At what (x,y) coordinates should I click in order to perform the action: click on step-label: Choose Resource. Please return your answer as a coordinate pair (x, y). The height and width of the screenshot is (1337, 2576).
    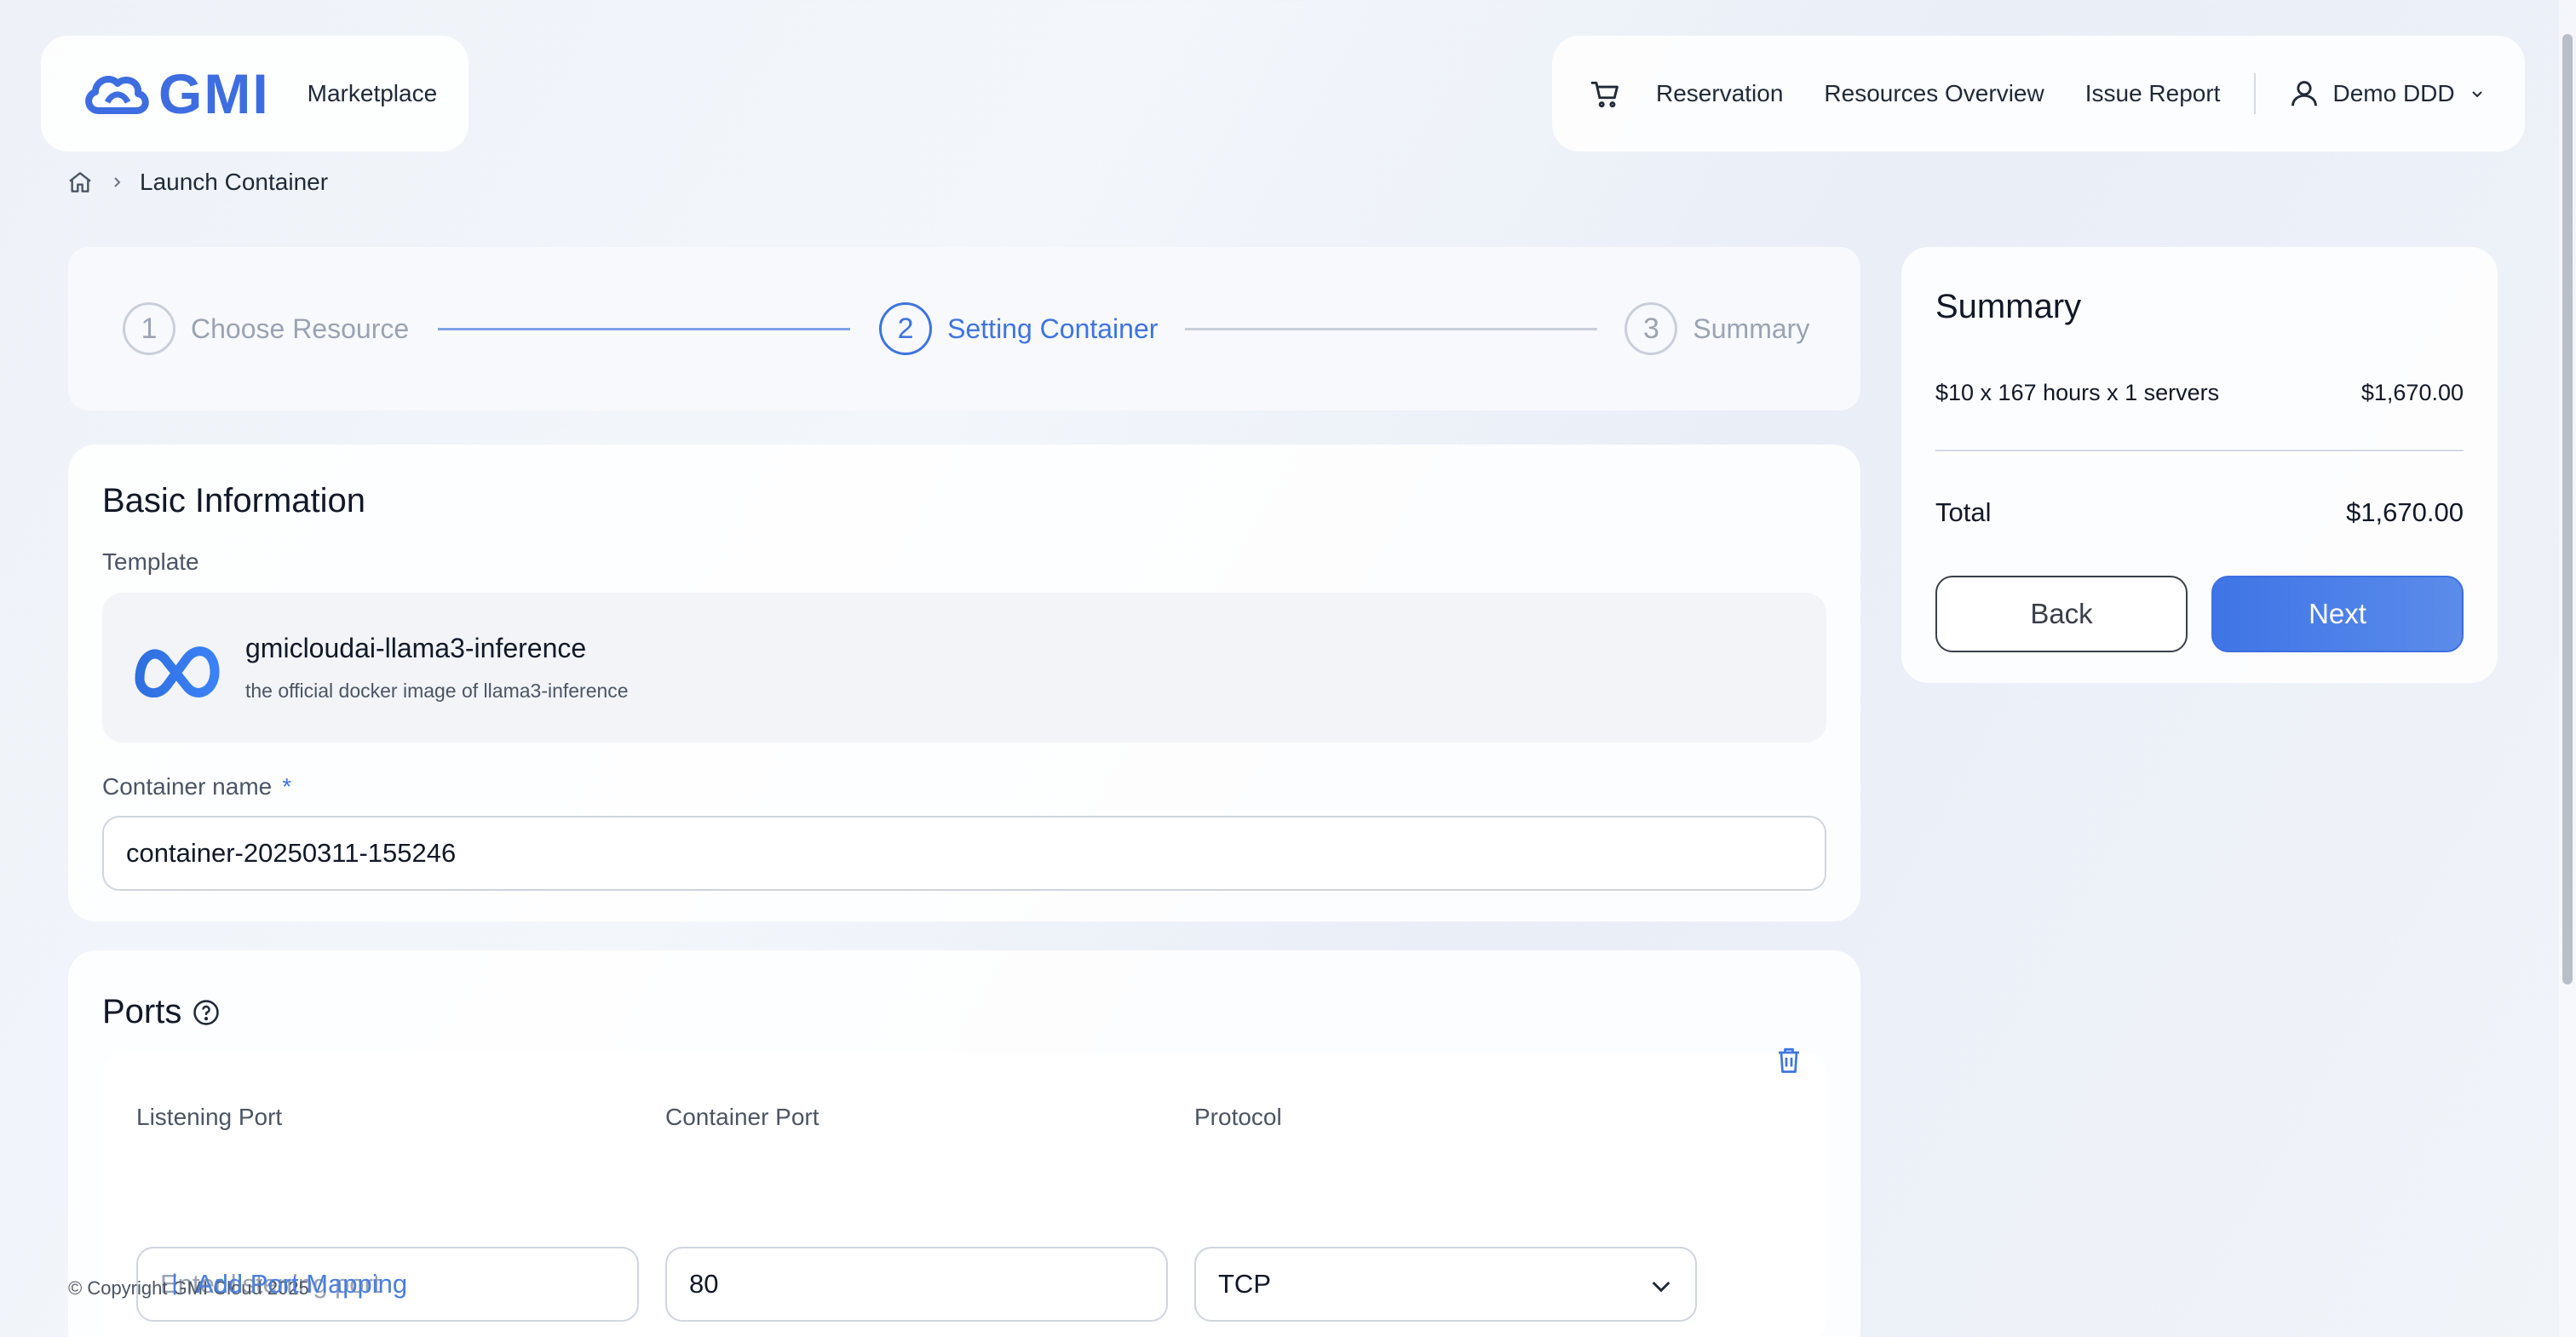
    Looking at the image, I should click on (301, 329).